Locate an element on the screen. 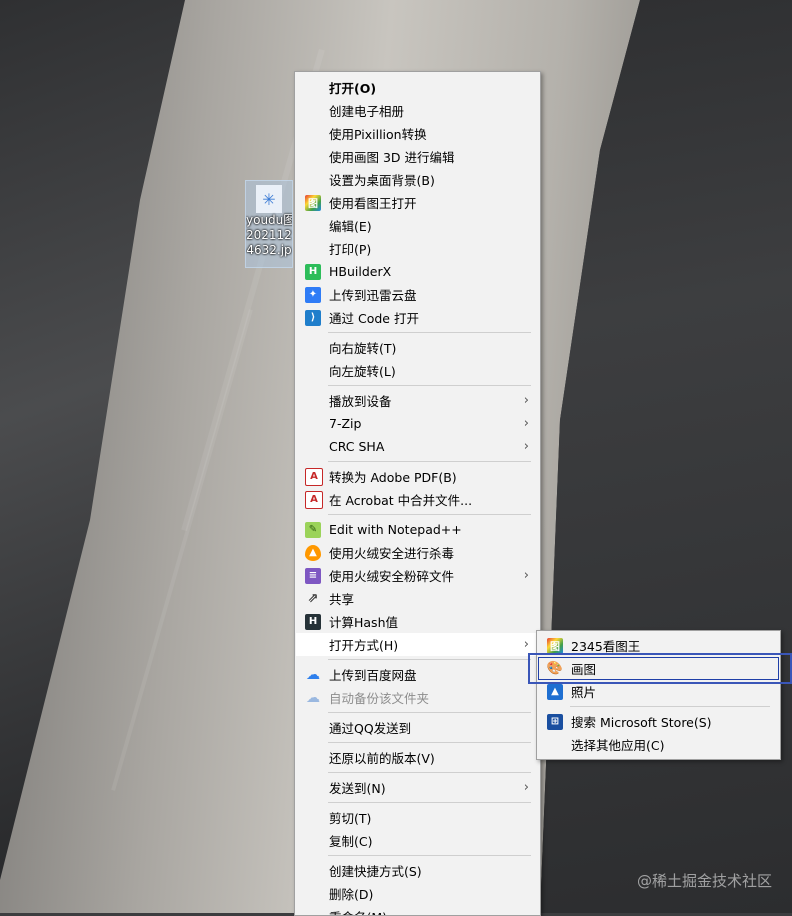 The width and height of the screenshot is (792, 916). menu-item-open: 打开(O) is located at coordinates (417, 87).